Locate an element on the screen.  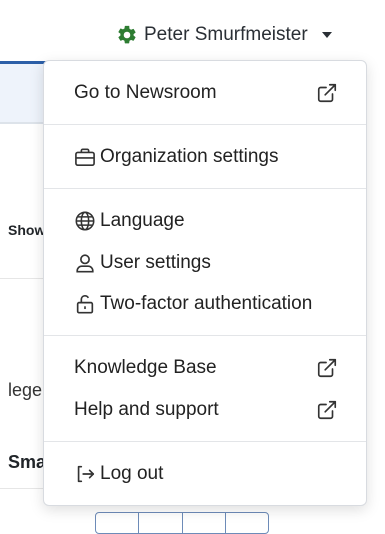
menu-item-two-factor-authentication: Two-factor authentication is located at coordinates (206, 304).